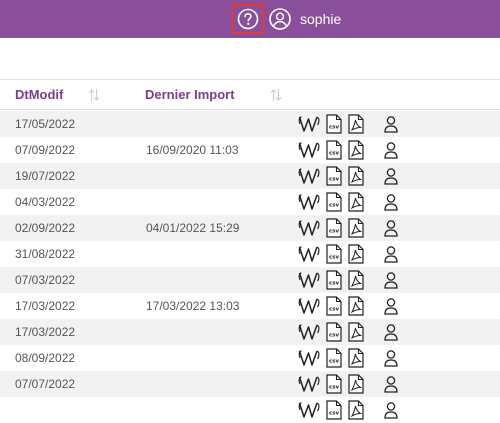  Describe the element at coordinates (45, 124) in the screenshot. I see `dtmodif-cell: 17/05/2022` at that location.